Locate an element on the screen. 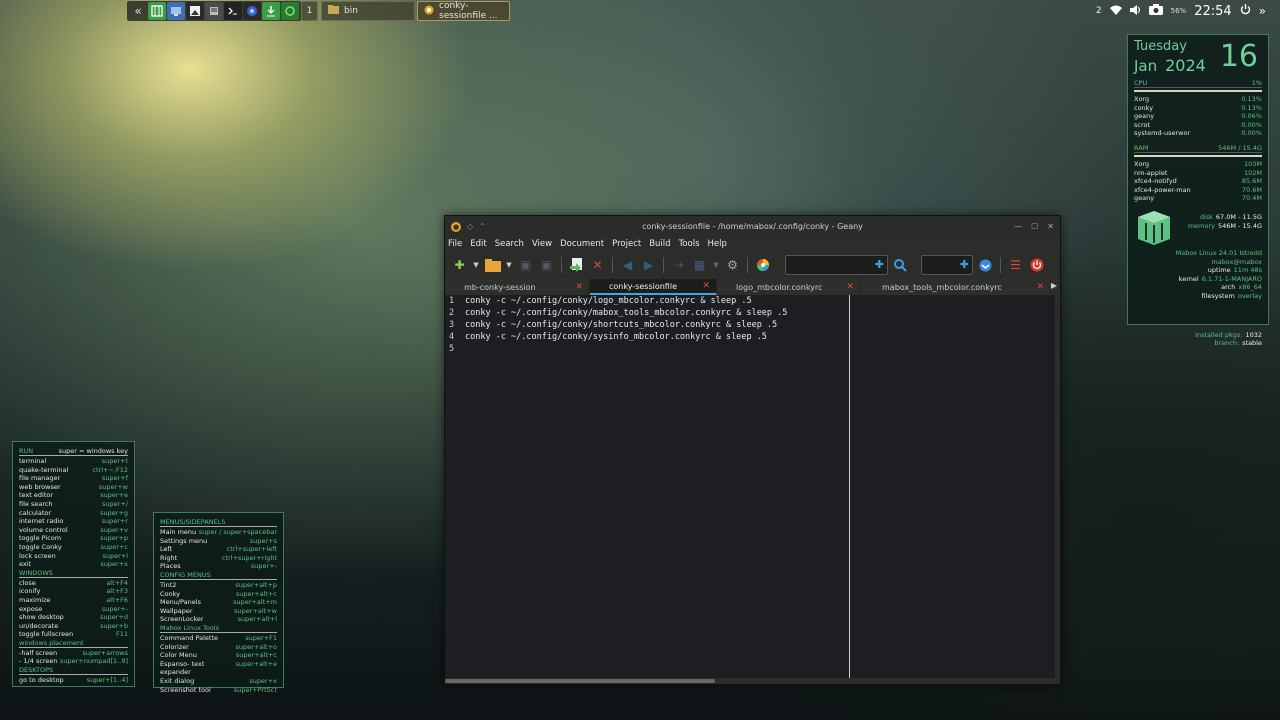 This screenshot has height=720, width=1280. goto-line-icon is located at coordinates (985, 265).